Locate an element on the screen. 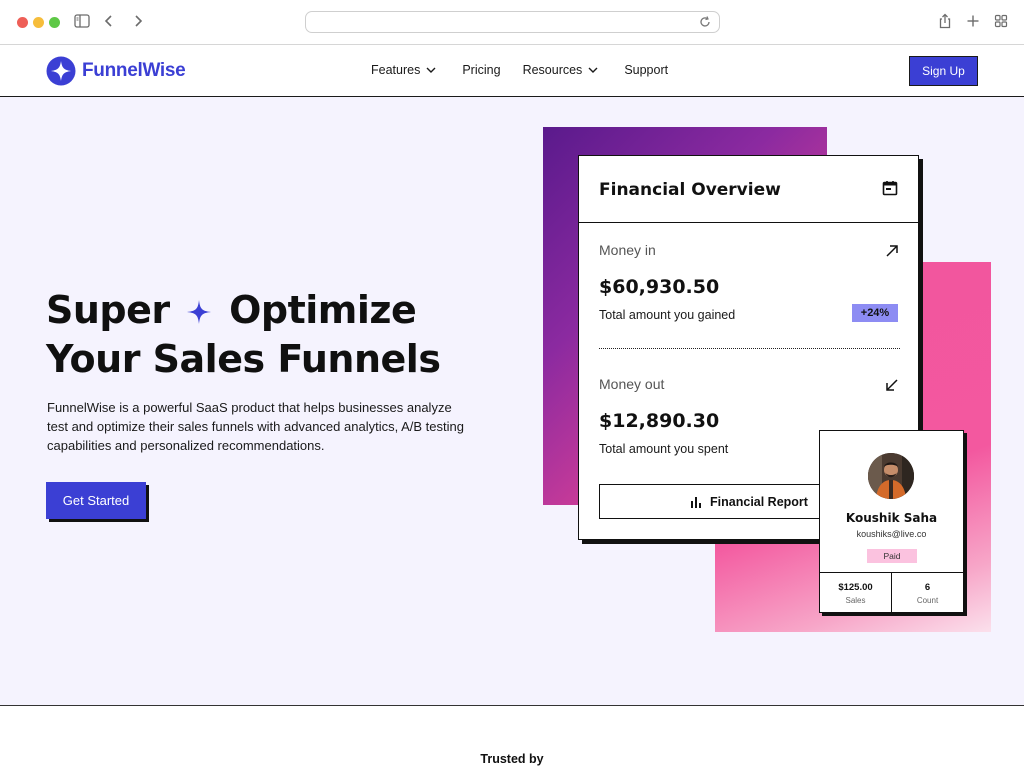 The height and width of the screenshot is (768, 1024). stat-count: 6 Count is located at coordinates (927, 593).